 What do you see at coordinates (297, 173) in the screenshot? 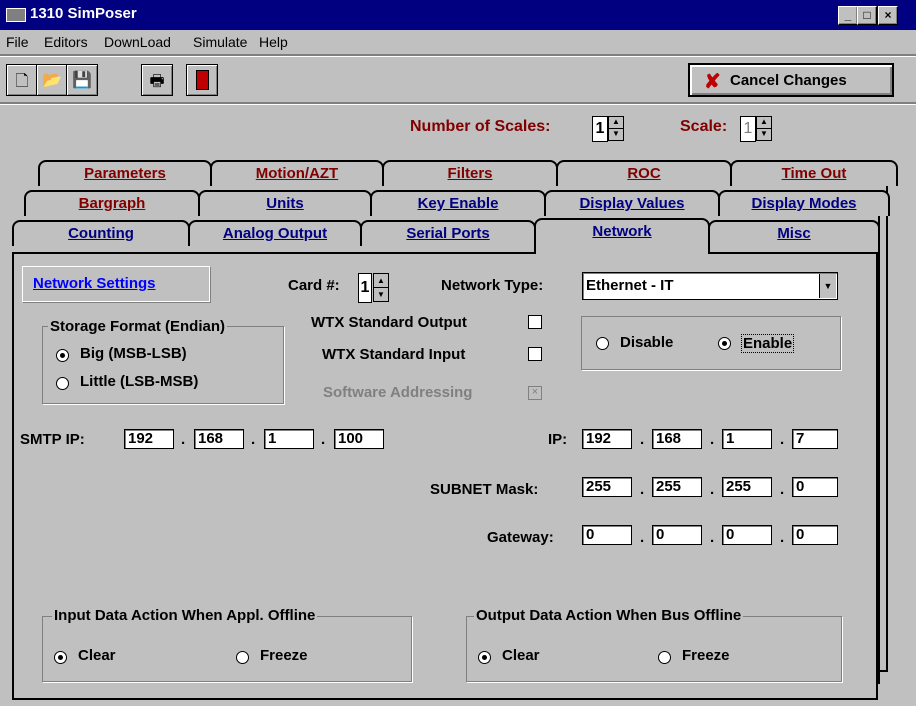
I see `tab-motion-azt: Motion/AZT` at bounding box center [297, 173].